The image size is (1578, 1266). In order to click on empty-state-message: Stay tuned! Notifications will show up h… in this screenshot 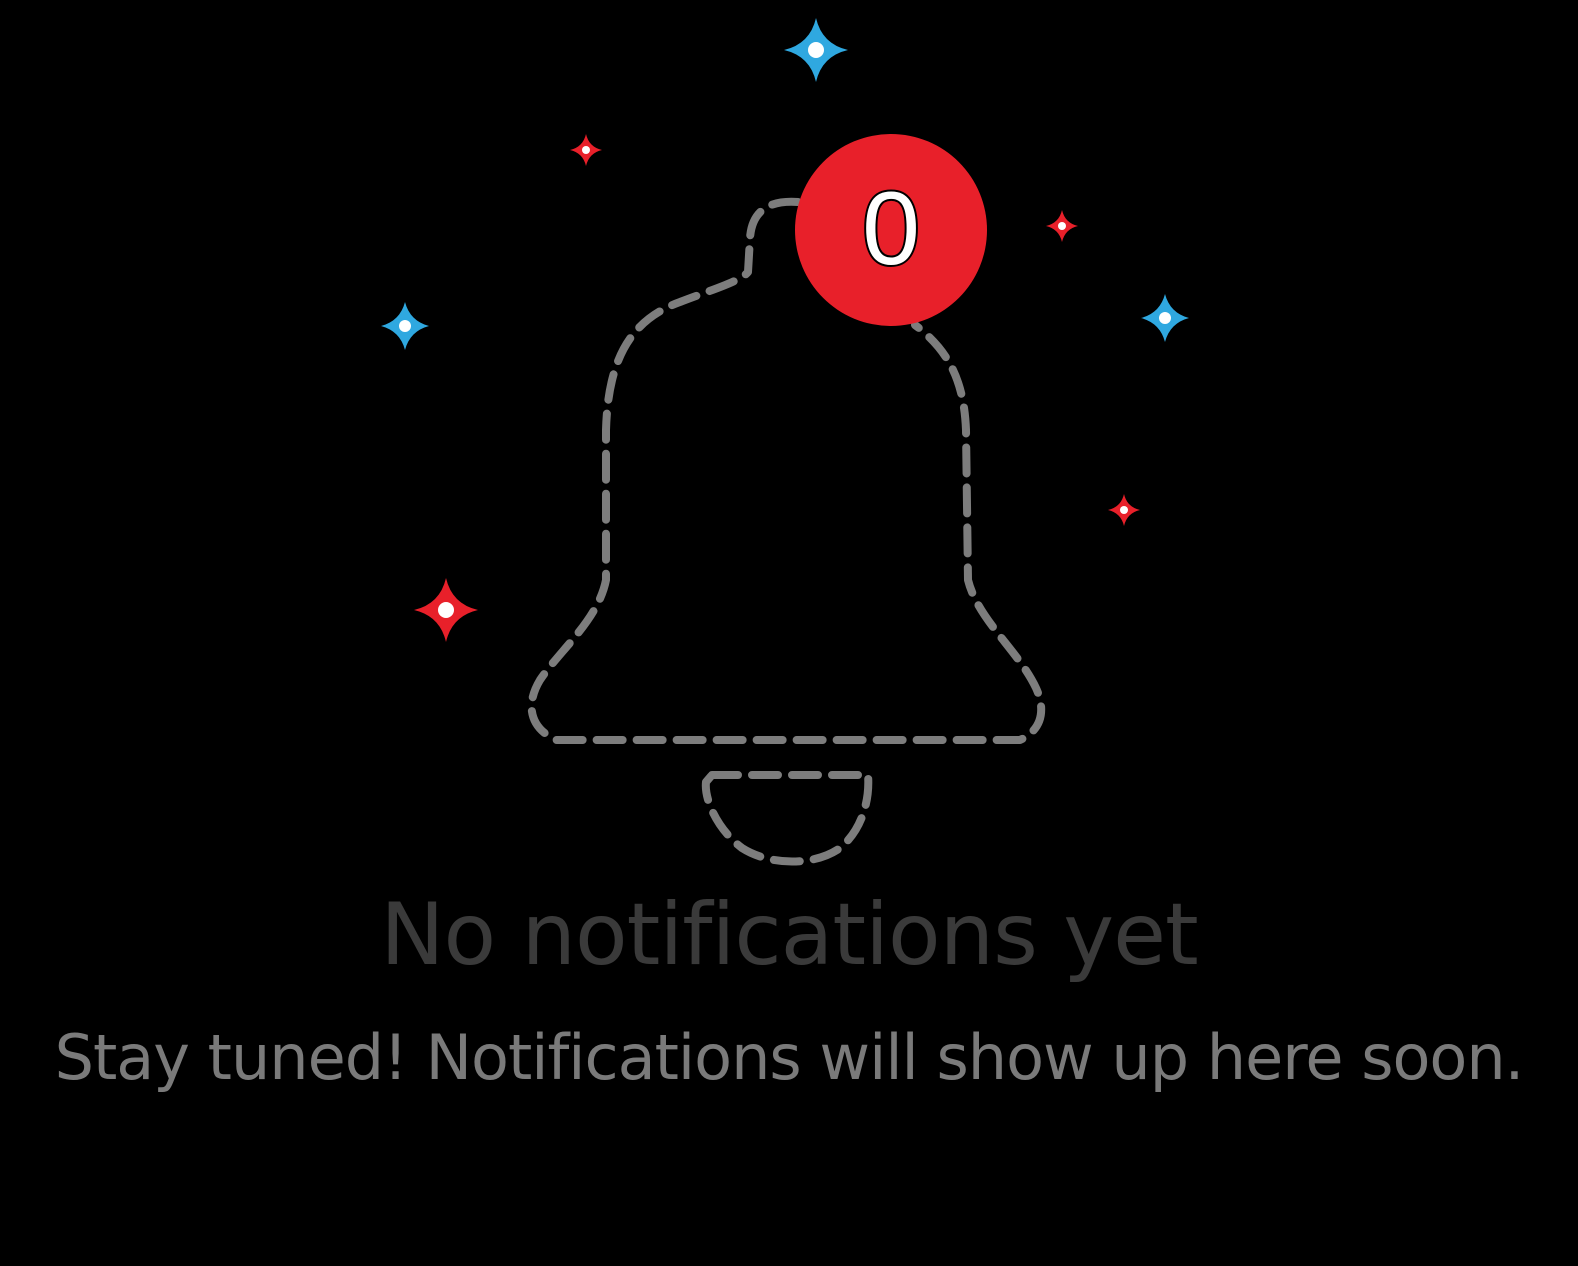, I will do `click(789, 1057)`.